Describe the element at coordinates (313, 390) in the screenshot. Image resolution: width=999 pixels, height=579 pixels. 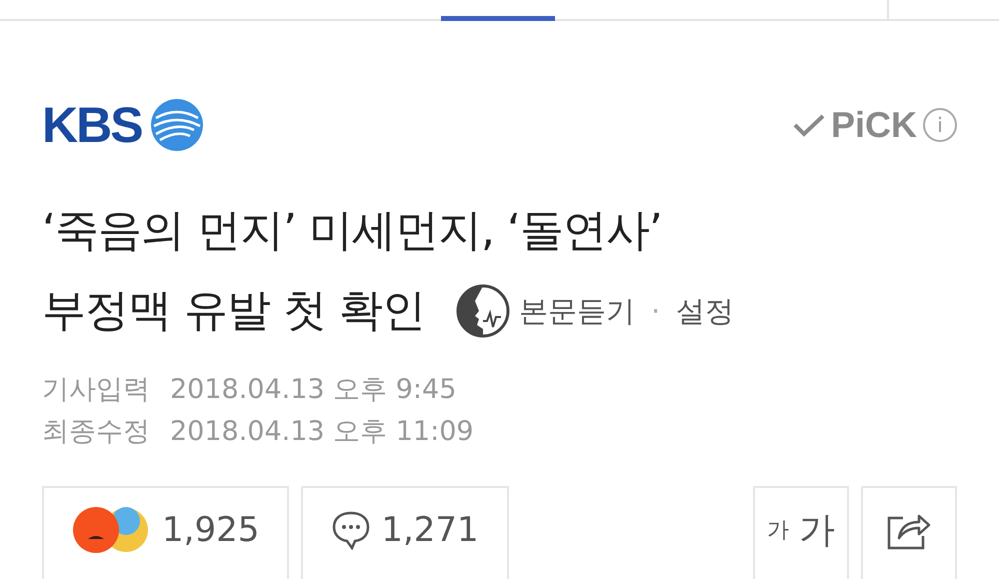
I see `date-value: 2018.04.13 오후 9:45` at that location.